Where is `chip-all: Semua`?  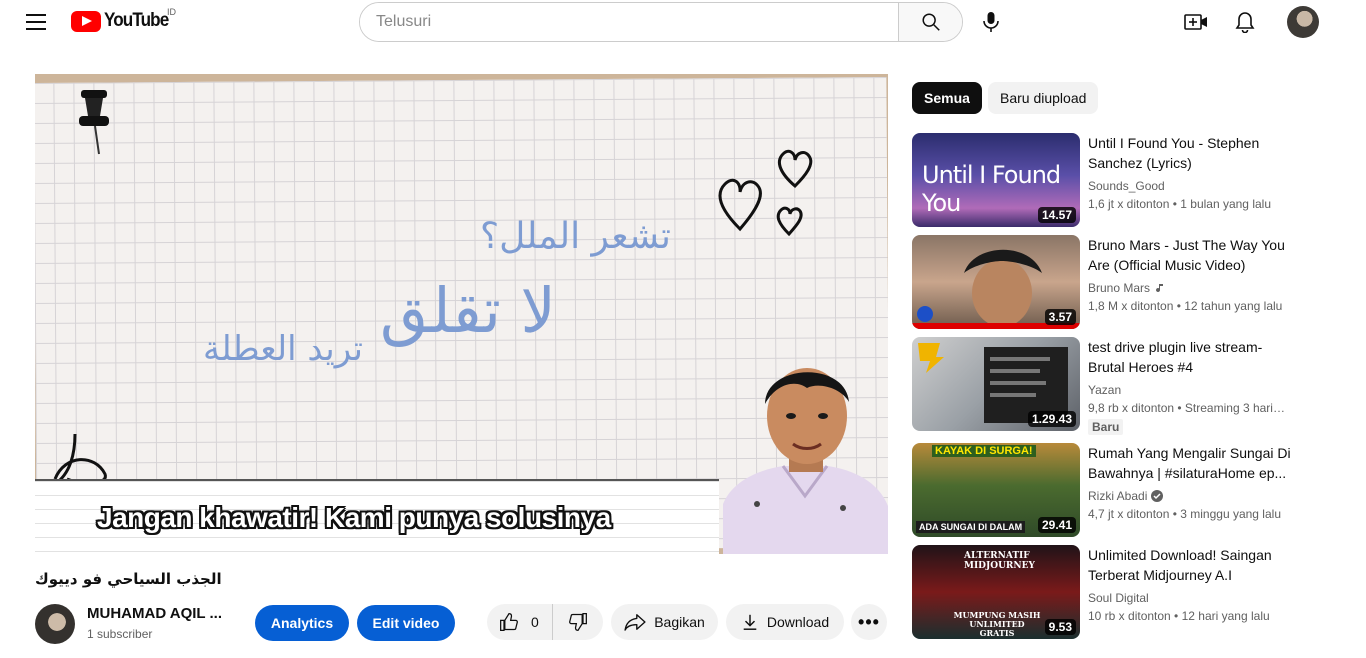
chip-all: Semua is located at coordinates (947, 98).